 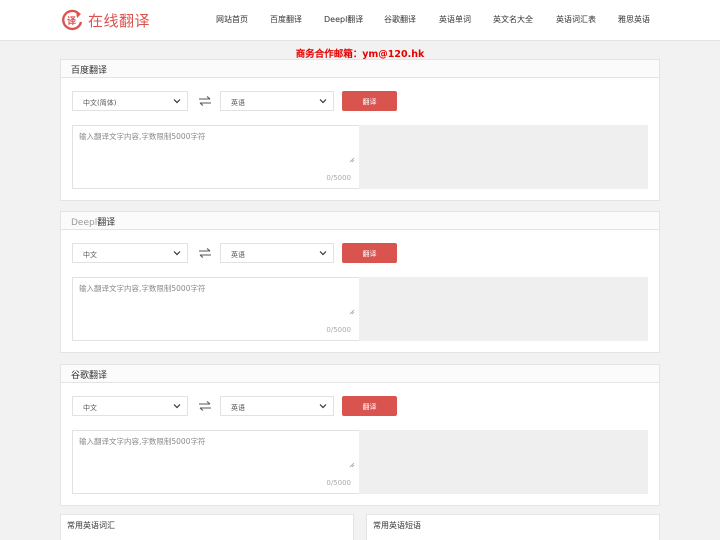 I want to click on nav-ielts-english: 雅思英语, so click(x=634, y=19).